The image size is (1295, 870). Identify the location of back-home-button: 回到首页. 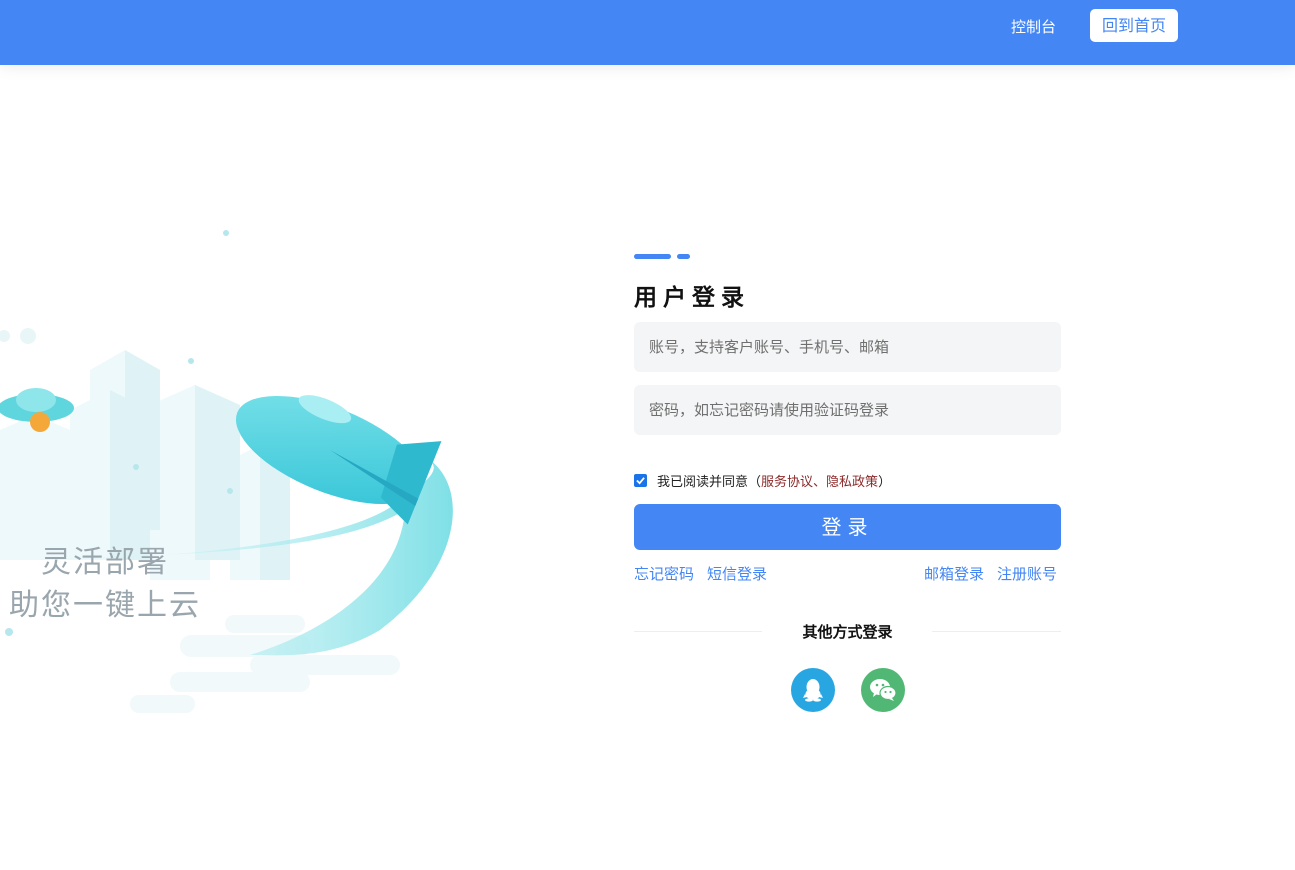
(1134, 25).